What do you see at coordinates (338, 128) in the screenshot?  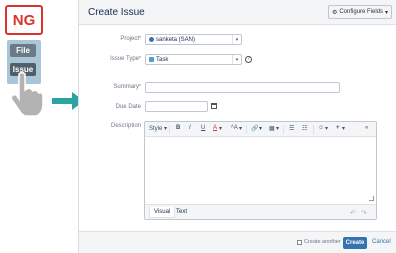 I see `more-icon: +` at bounding box center [338, 128].